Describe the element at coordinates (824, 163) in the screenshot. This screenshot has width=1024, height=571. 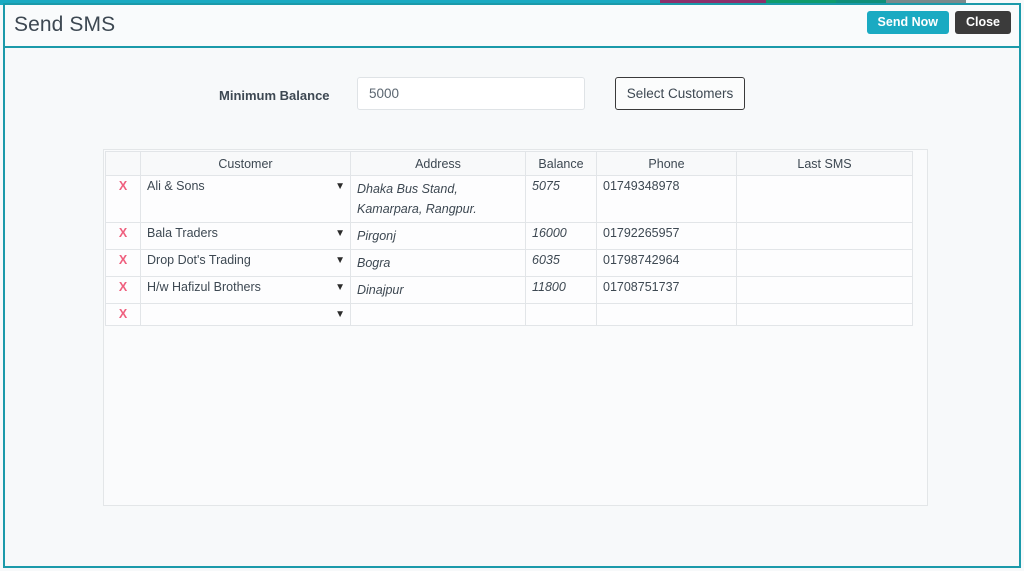
I see `column-header-last-sms: Last SMS` at that location.